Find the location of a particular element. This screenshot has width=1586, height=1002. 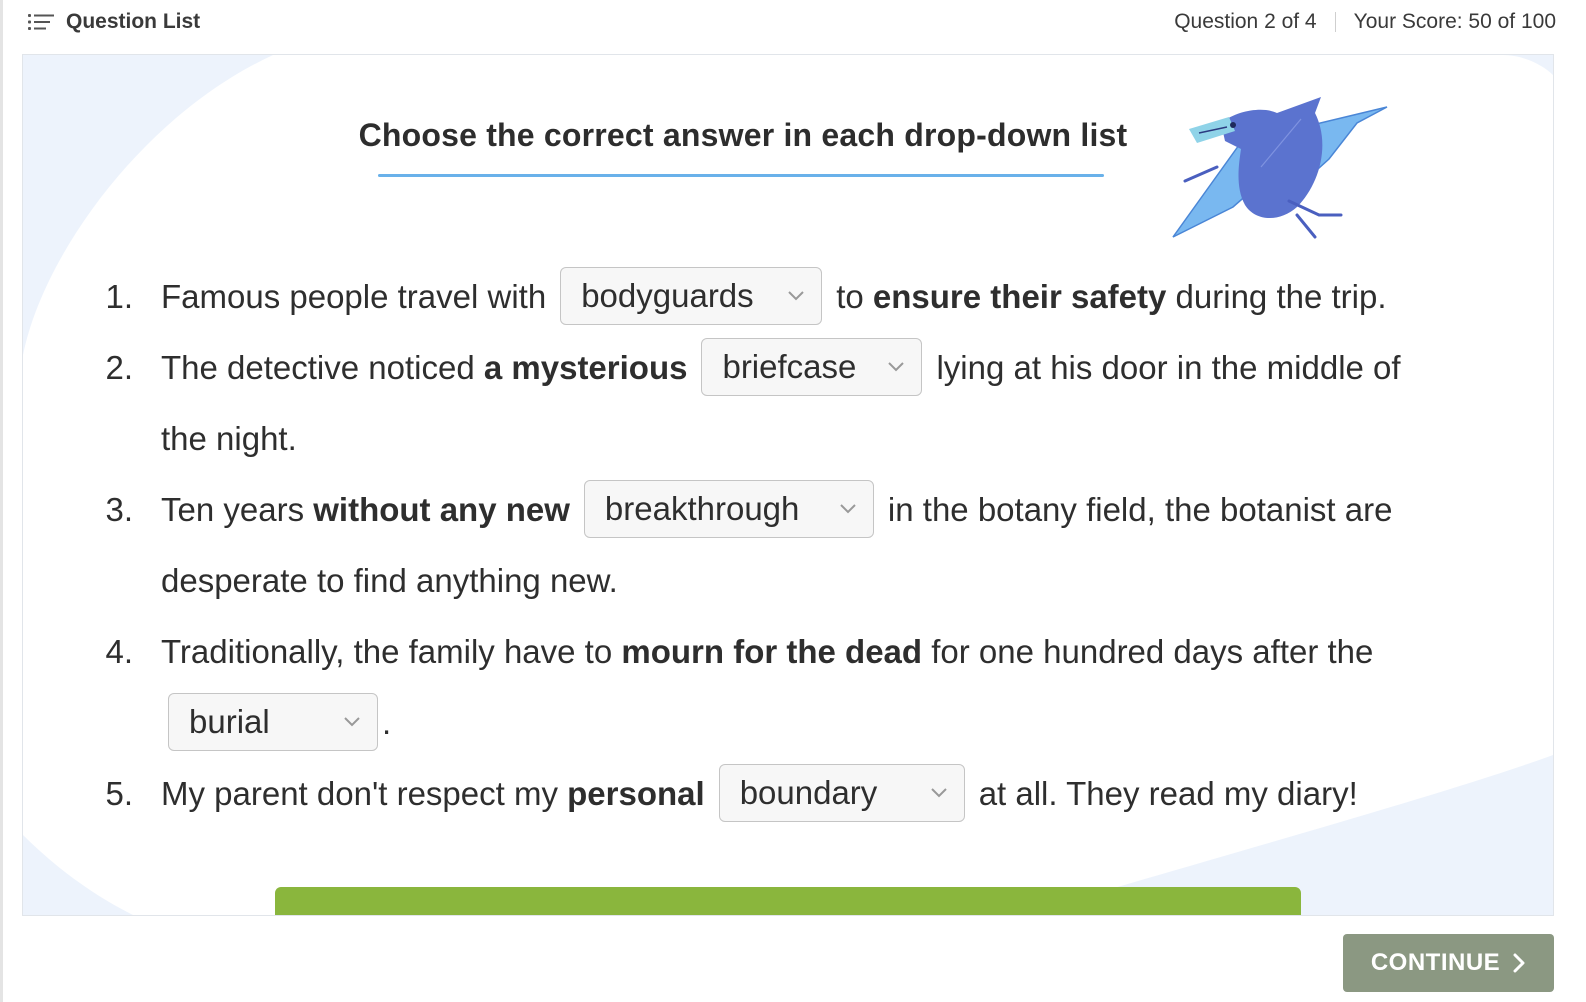

answer-dropdown-2: briefcase is located at coordinates (812, 367).